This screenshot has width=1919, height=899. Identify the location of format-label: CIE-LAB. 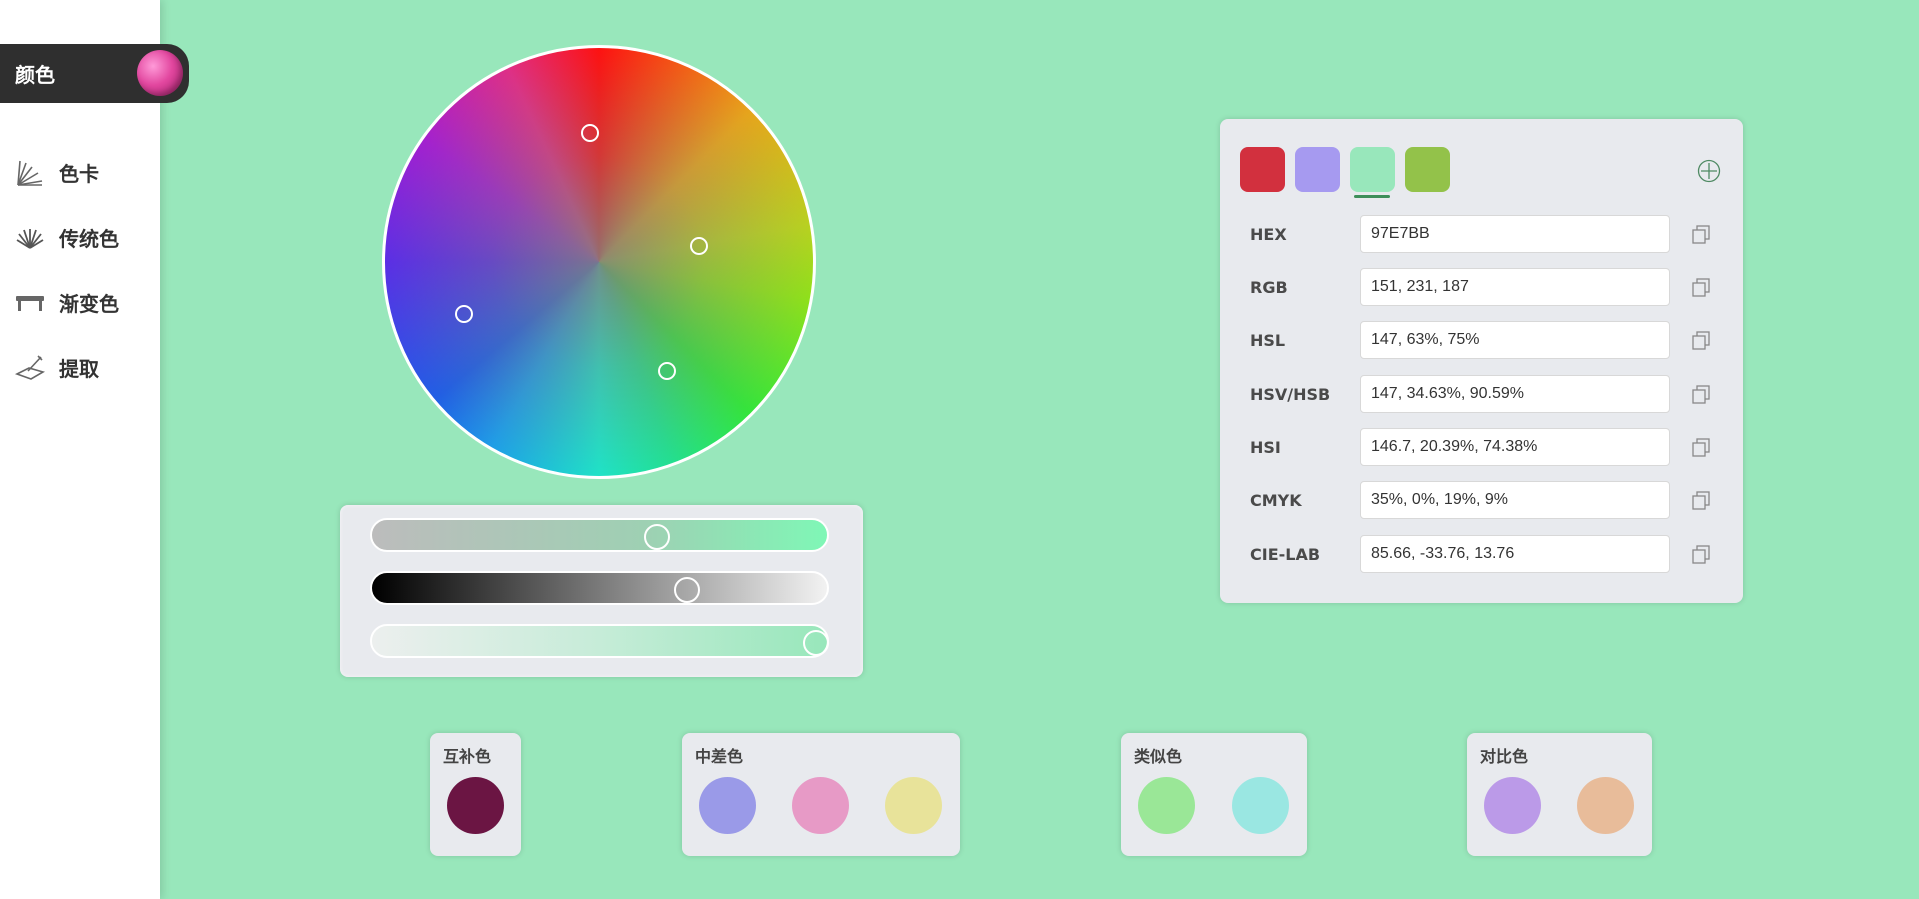
(1285, 554).